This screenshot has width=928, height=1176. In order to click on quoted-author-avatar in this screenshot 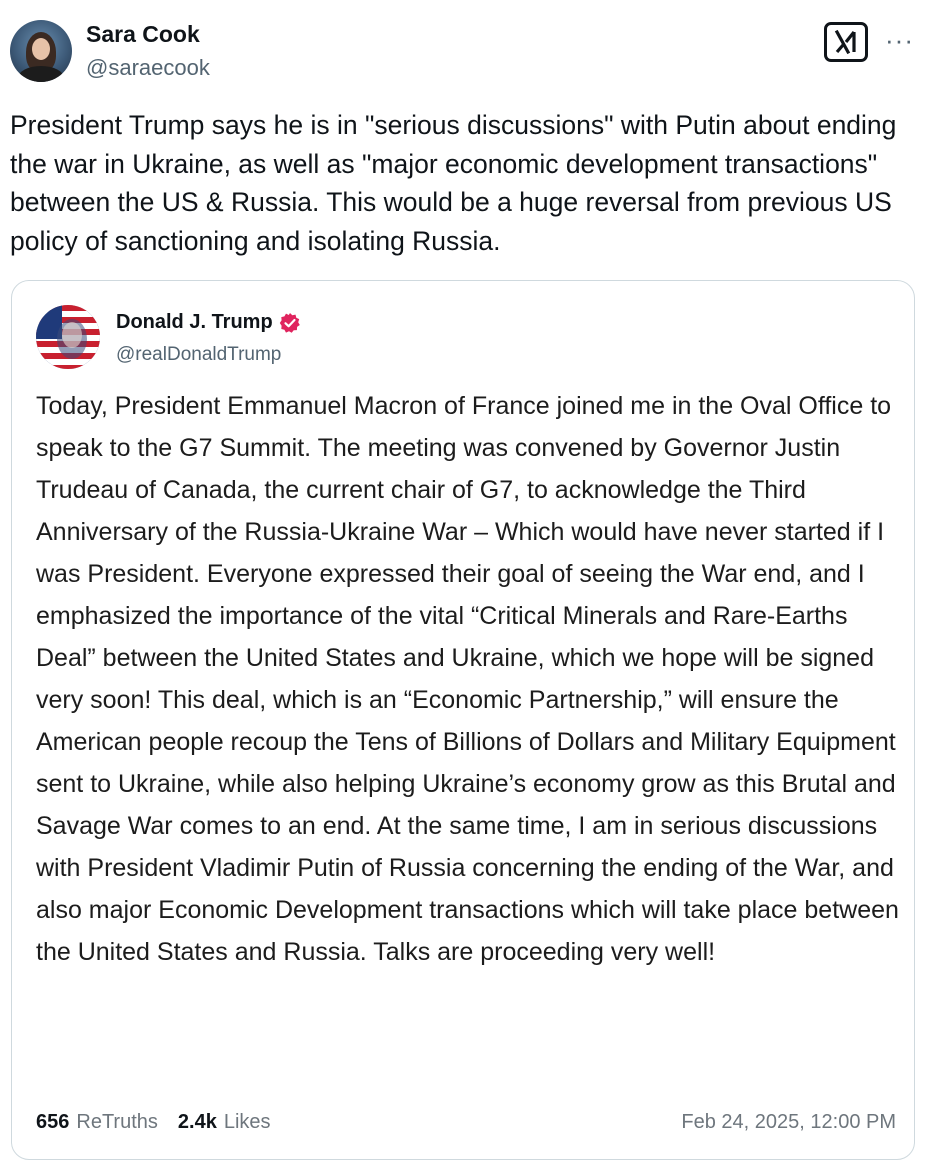, I will do `click(68, 337)`.